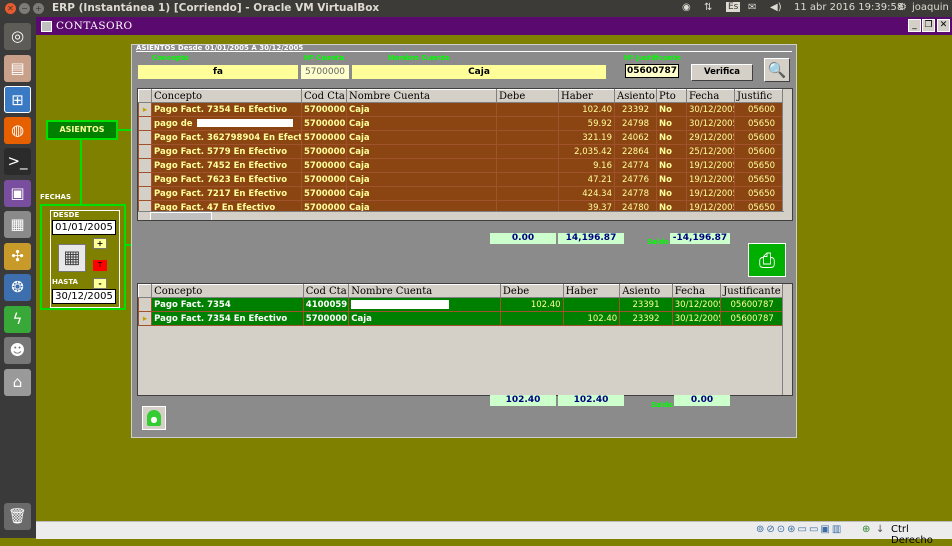 This screenshot has width=952, height=546. I want to click on minimize-button: _, so click(914, 25).